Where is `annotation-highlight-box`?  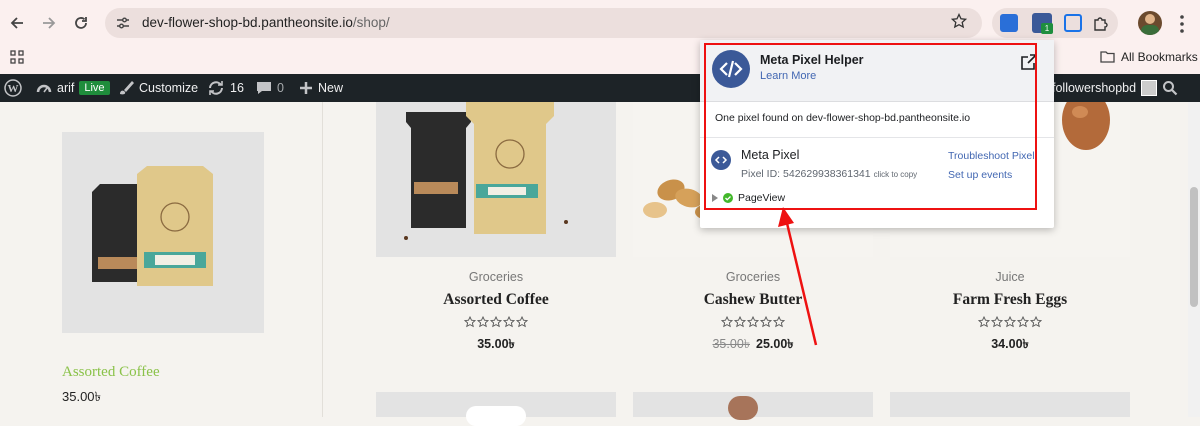 annotation-highlight-box is located at coordinates (870, 126).